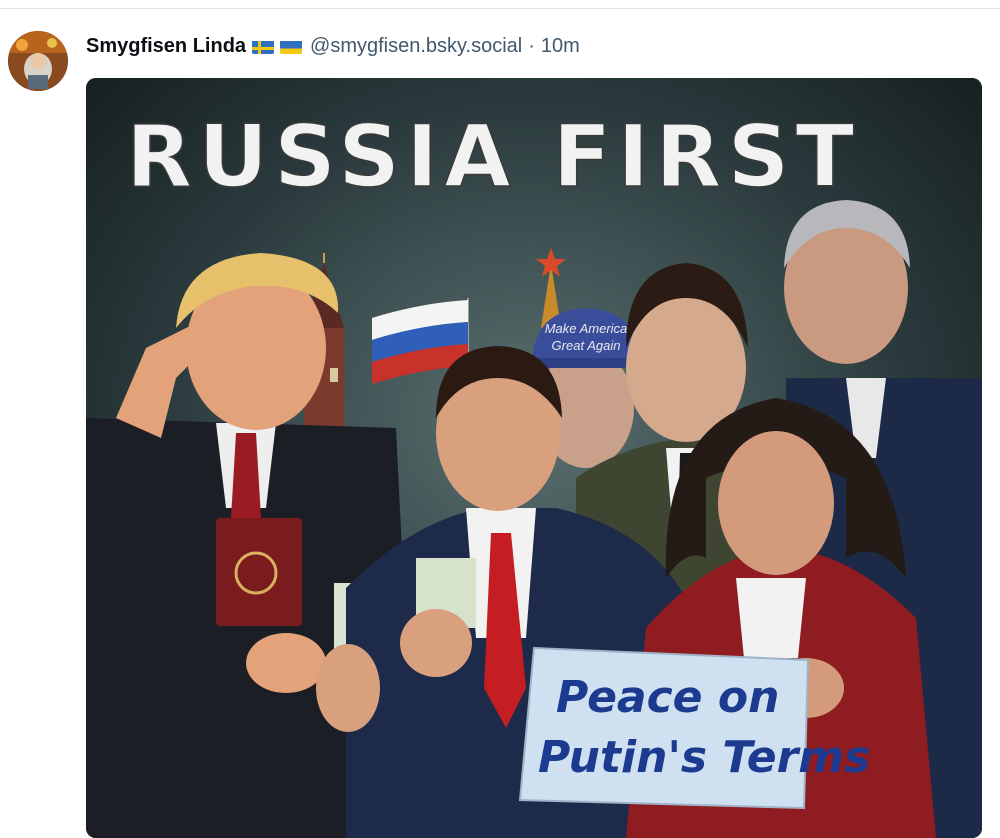 The height and width of the screenshot is (838, 1000). I want to click on poster-headline: RUSSIA FIRST, so click(493, 157).